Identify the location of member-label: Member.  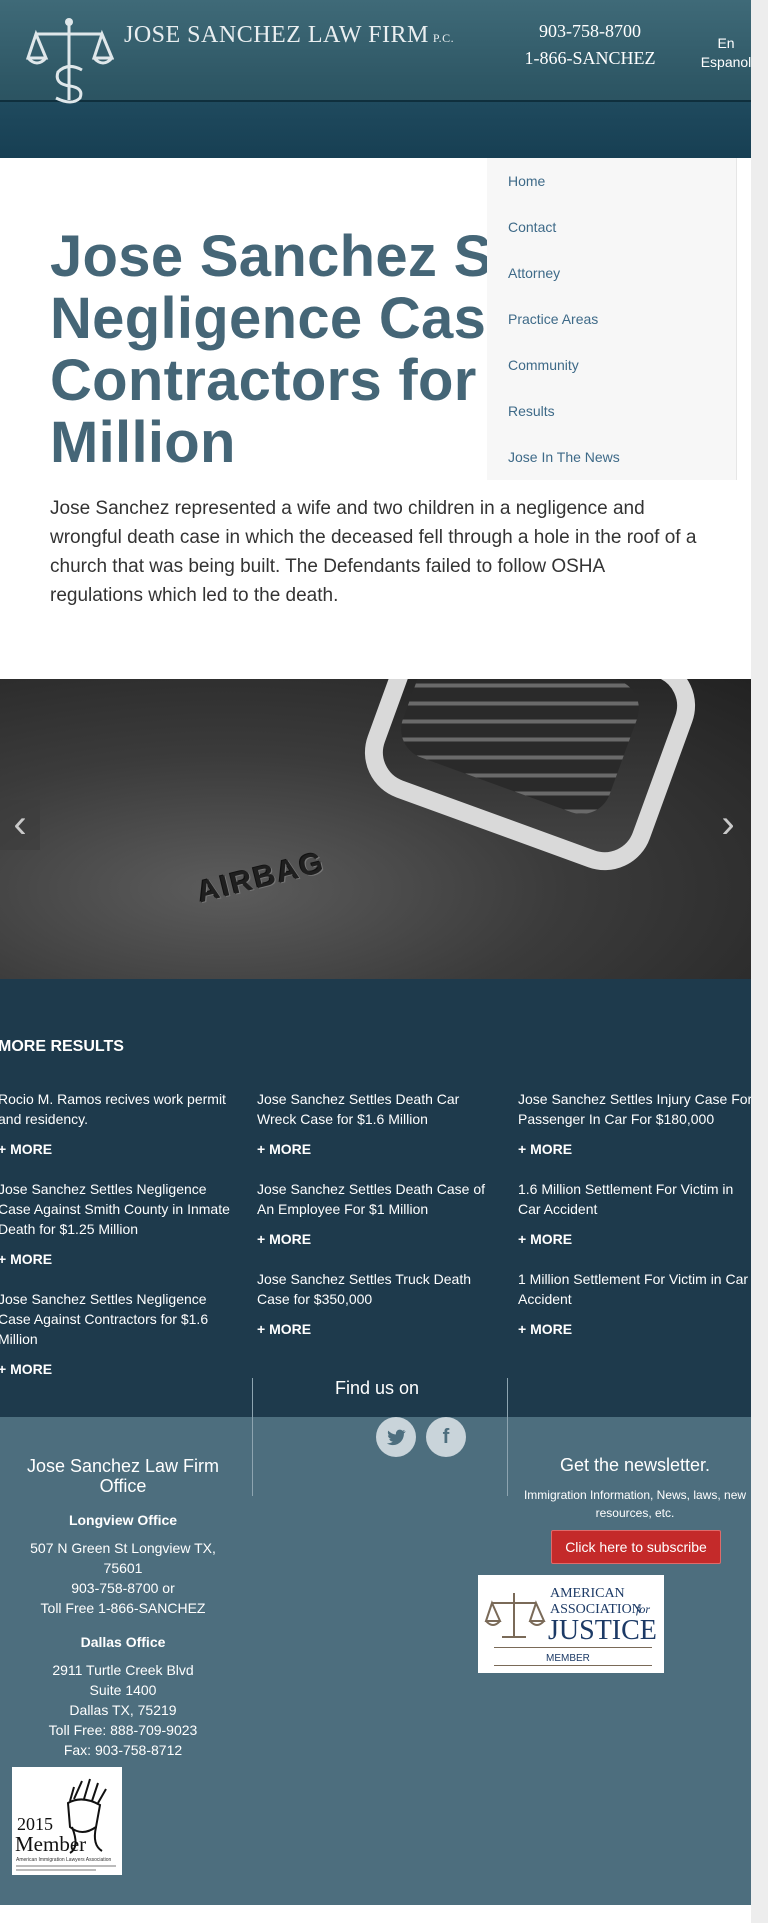
(50, 1844).